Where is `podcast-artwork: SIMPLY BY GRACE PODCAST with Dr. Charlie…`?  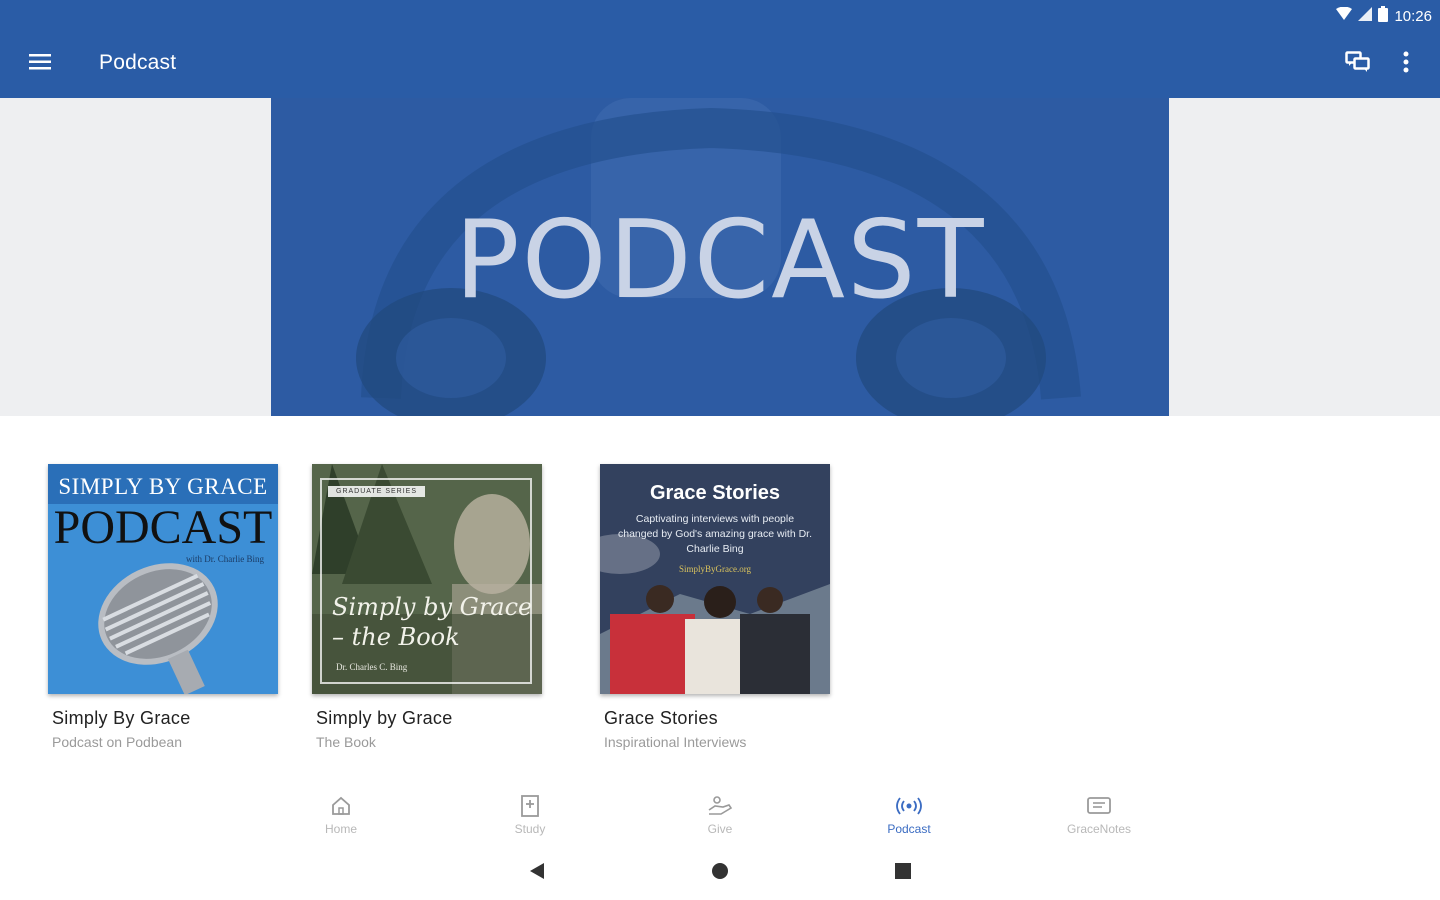 podcast-artwork: SIMPLY BY GRACE PODCAST with Dr. Charlie… is located at coordinates (163, 579).